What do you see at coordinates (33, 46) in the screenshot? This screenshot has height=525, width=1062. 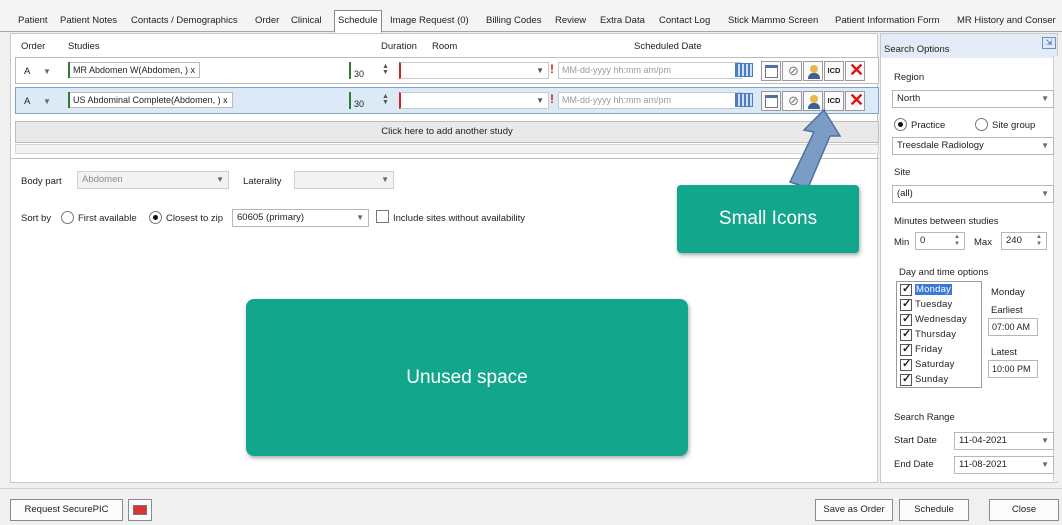 I see `order-header: Order` at bounding box center [33, 46].